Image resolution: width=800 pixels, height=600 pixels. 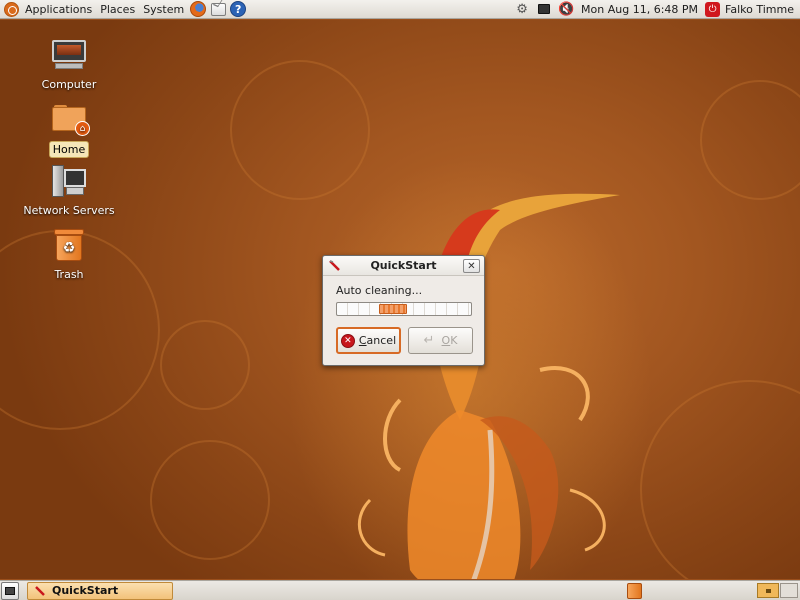 I want to click on mail-icon, so click(x=218, y=9).